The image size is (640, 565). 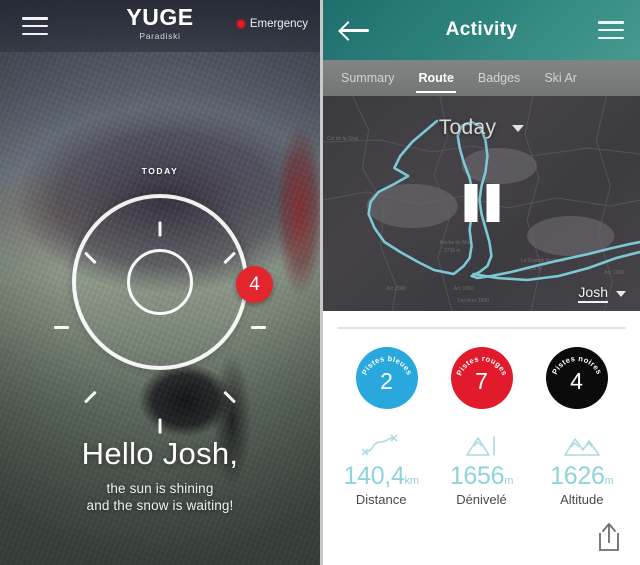 I want to click on stat-value-denivele: 1656m, so click(x=481, y=476).